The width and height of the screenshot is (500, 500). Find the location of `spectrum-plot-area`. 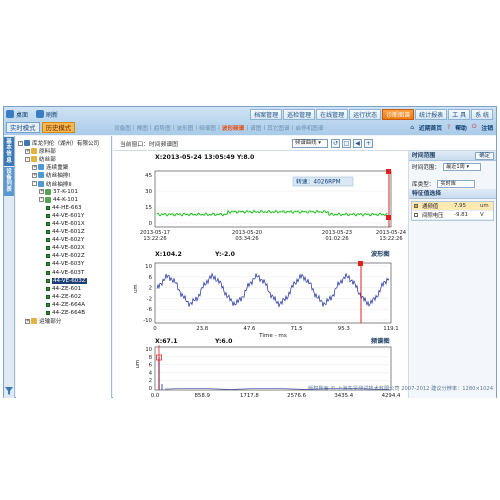

spectrum-plot-area is located at coordinates (273, 368).